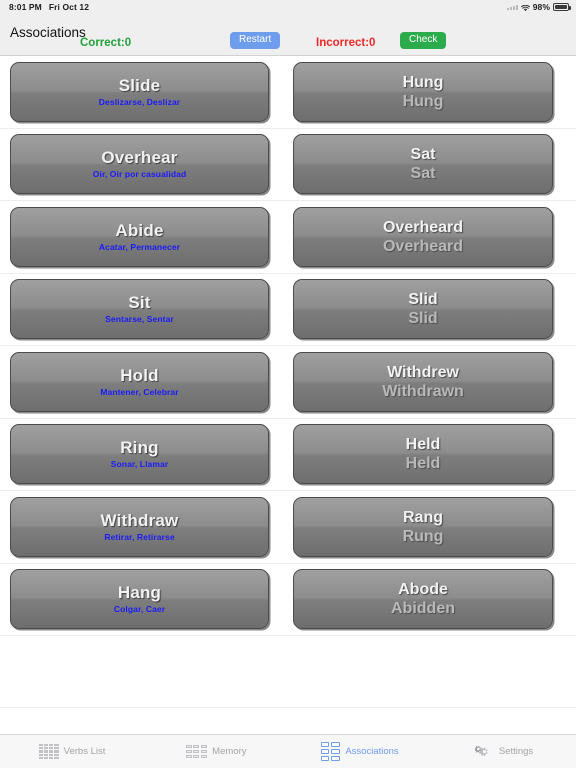 The image size is (576, 768). Describe the element at coordinates (423, 101) in the screenshot. I see `verb-past-participle: Hung` at that location.